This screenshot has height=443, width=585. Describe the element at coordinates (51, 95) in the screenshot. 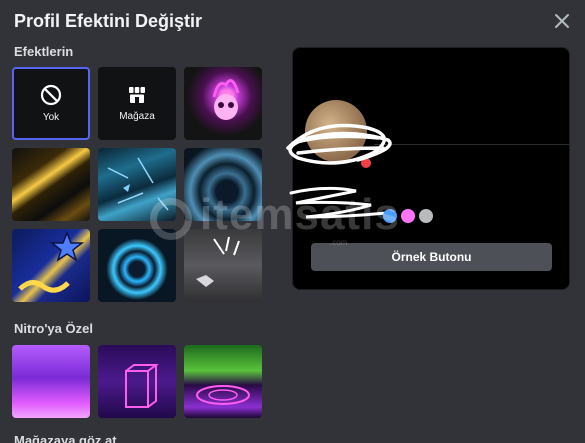

I see `no-symbol-icon` at that location.